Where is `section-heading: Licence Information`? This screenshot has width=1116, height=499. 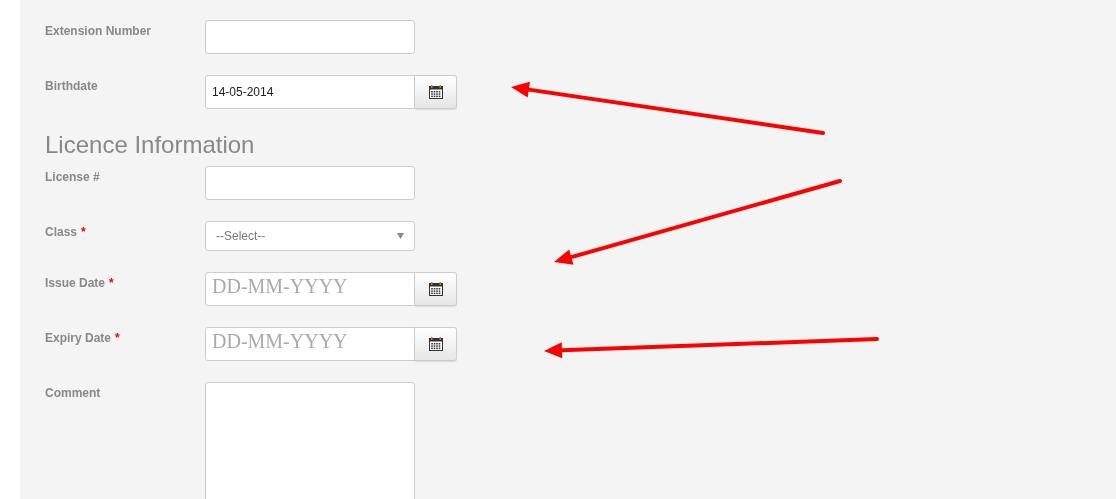 section-heading: Licence Information is located at coordinates (150, 145).